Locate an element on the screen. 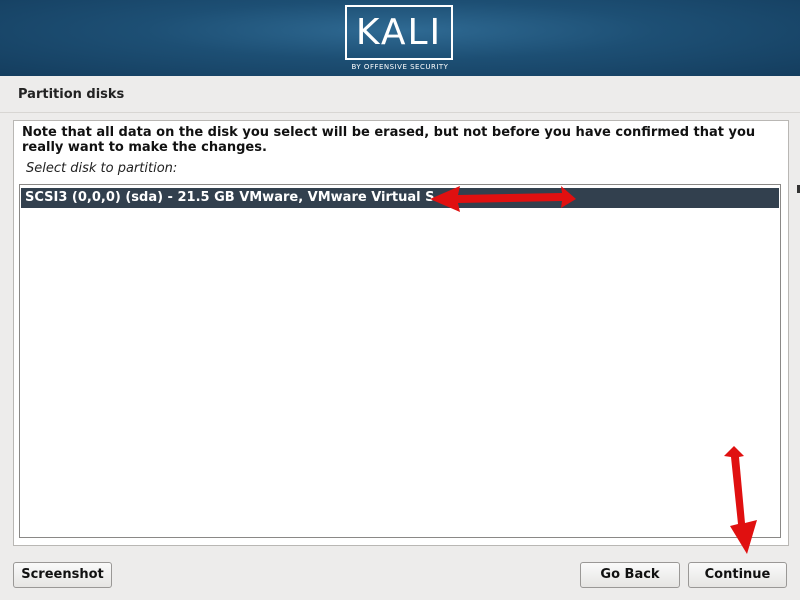 The height and width of the screenshot is (600, 800). screenshot-button: Screenshot is located at coordinates (62, 575).